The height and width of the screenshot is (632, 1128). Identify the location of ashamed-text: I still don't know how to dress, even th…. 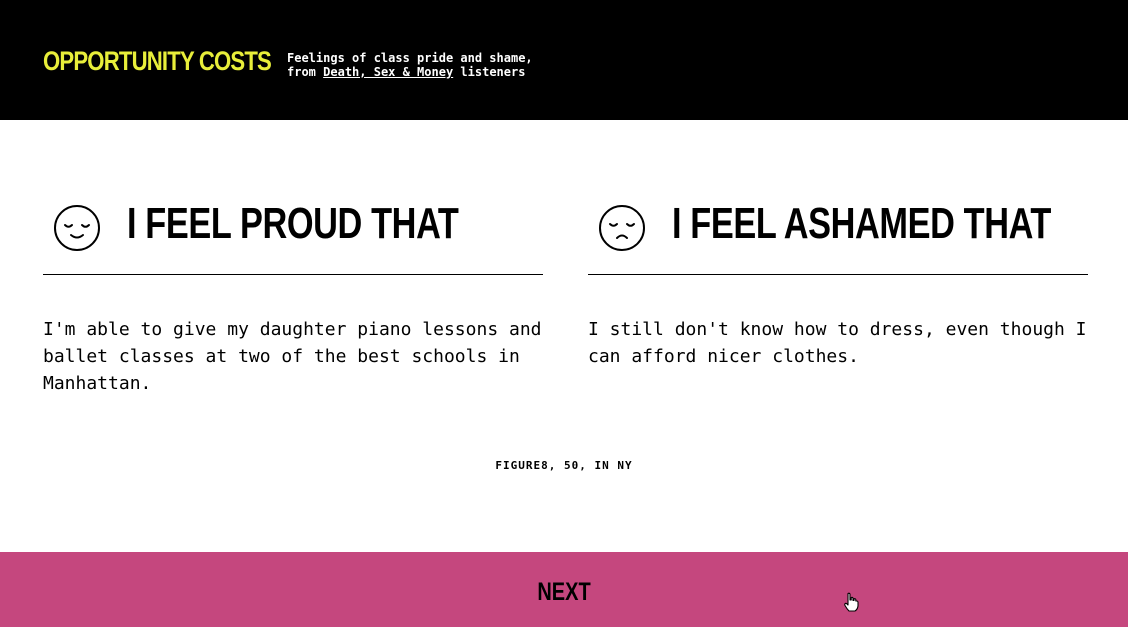
(837, 343).